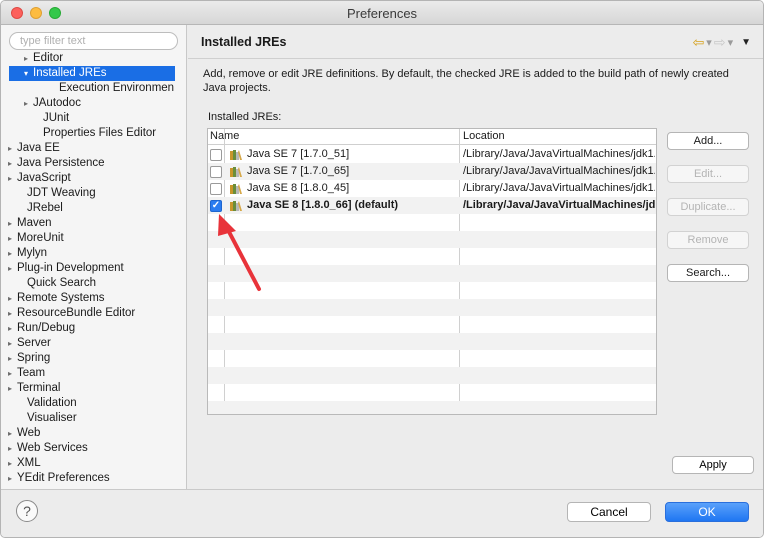  What do you see at coordinates (93, 178) in the screenshot?
I see `tree-item: ▸ JavaScript` at bounding box center [93, 178].